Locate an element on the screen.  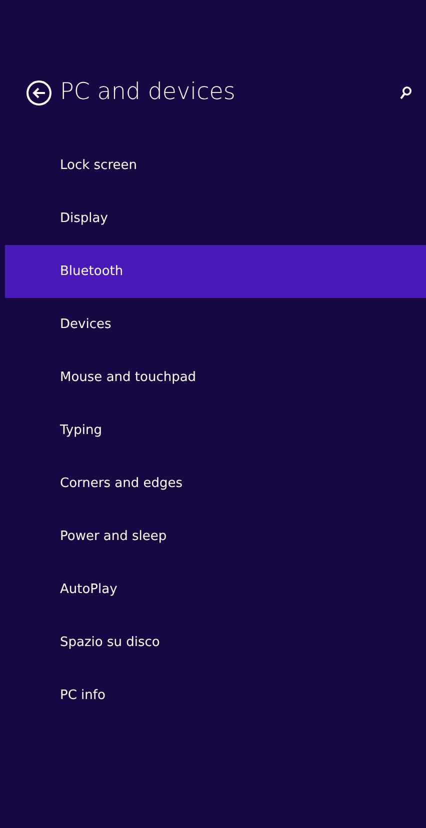
search-icon is located at coordinates (406, 93).